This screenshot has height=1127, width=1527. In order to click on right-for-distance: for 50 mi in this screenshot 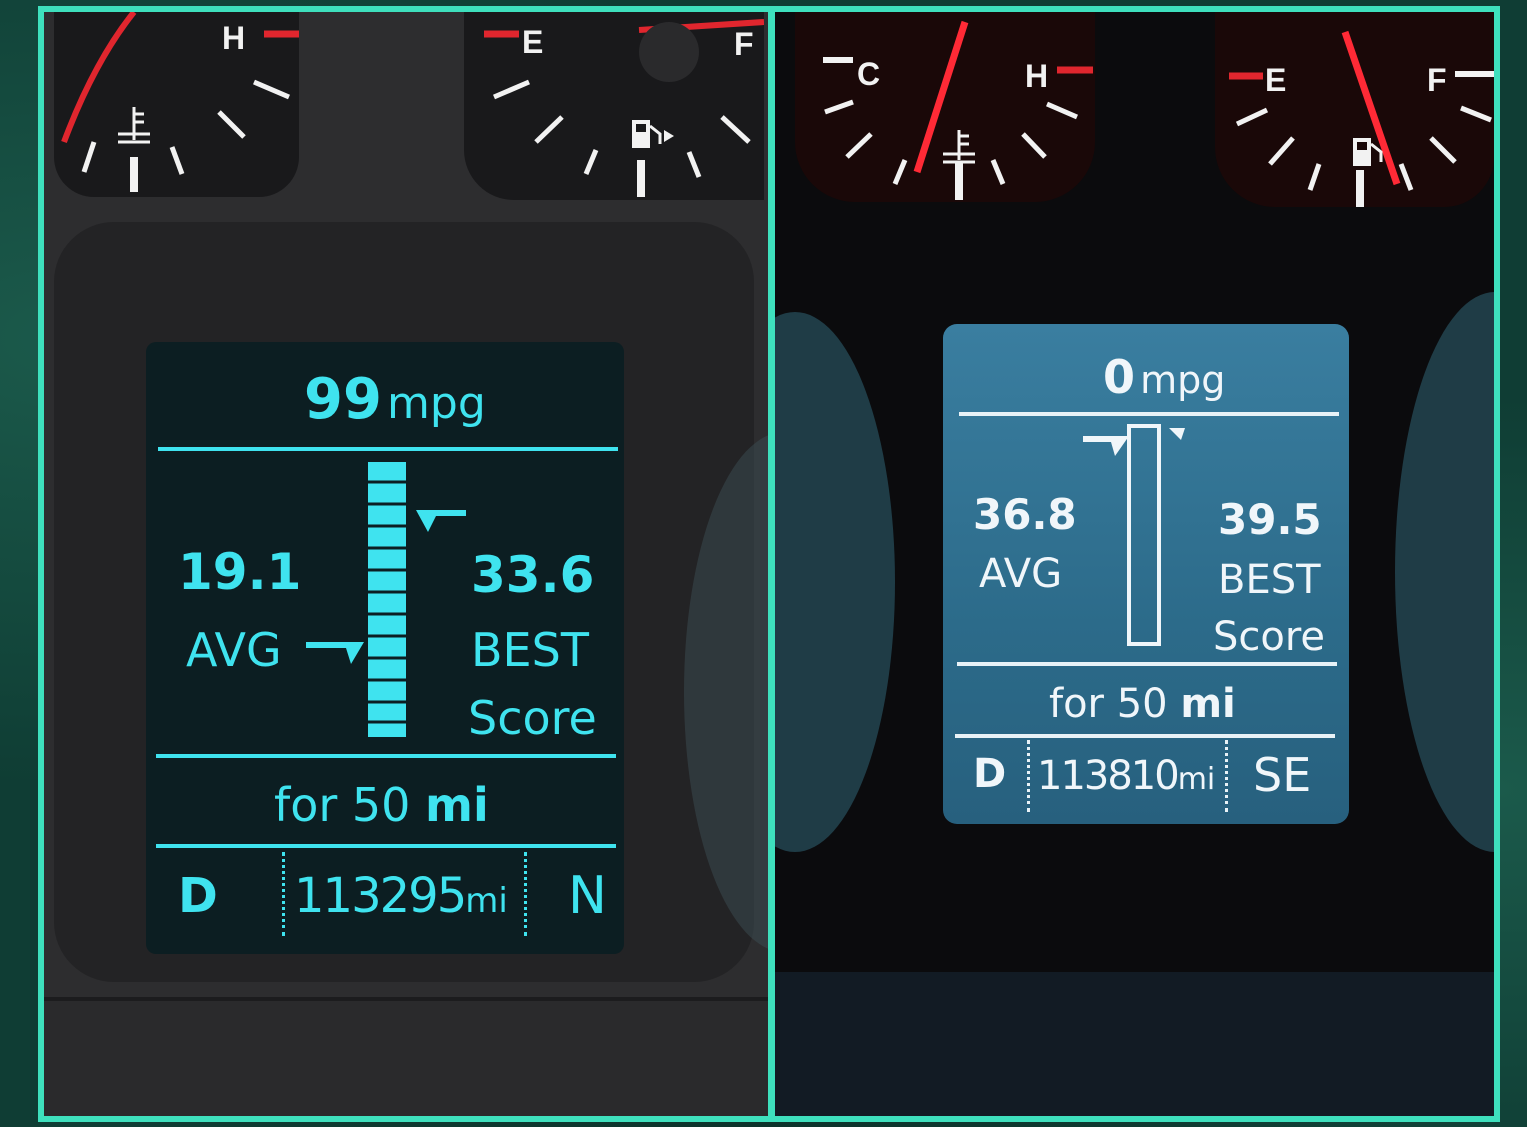, I will do `click(1142, 704)`.